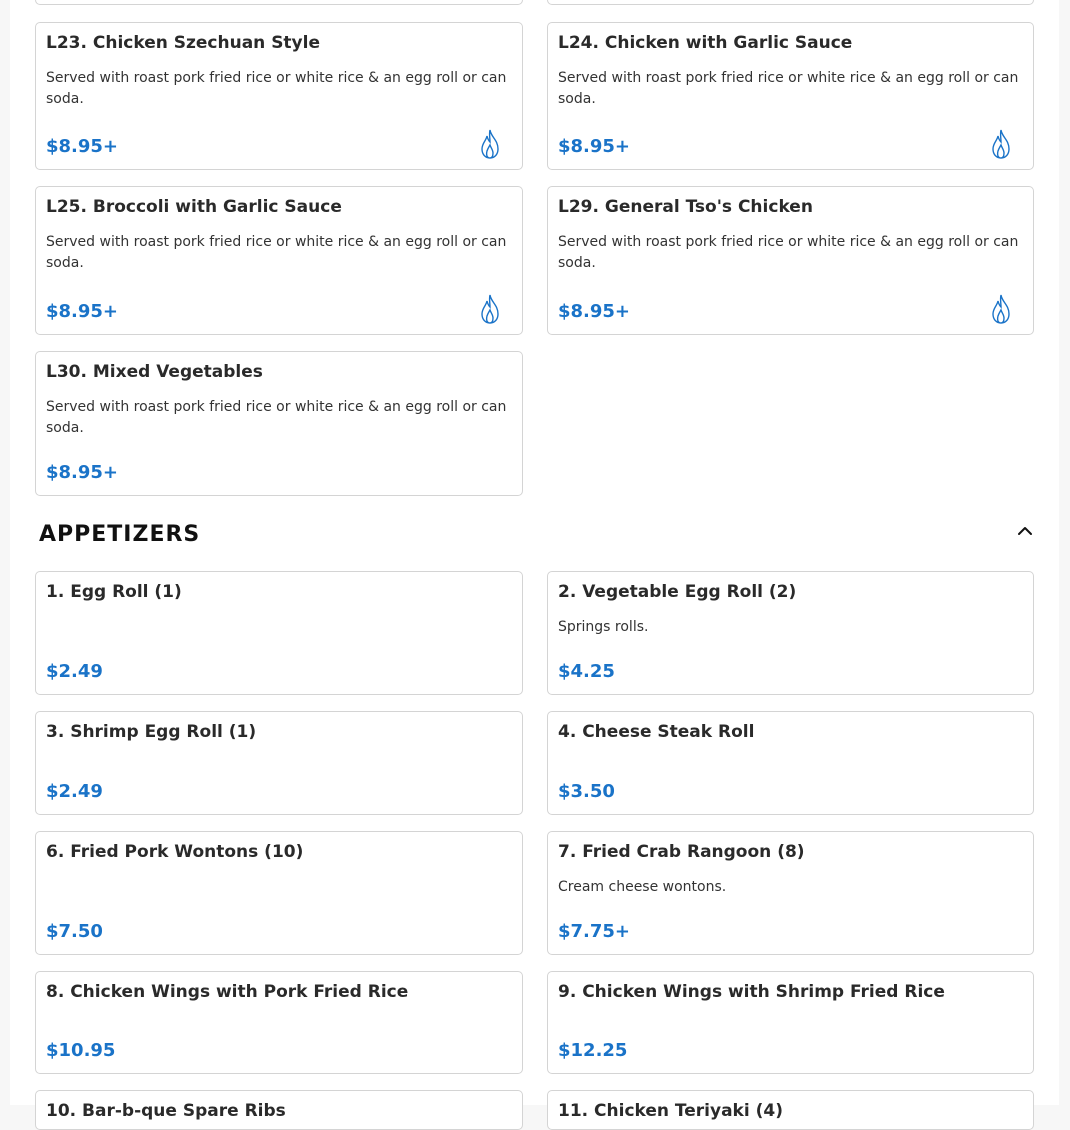 The image size is (1070, 1130). What do you see at coordinates (175, 852) in the screenshot?
I see `menu-item-title: 6. Fried Pork Wontons (10)` at bounding box center [175, 852].